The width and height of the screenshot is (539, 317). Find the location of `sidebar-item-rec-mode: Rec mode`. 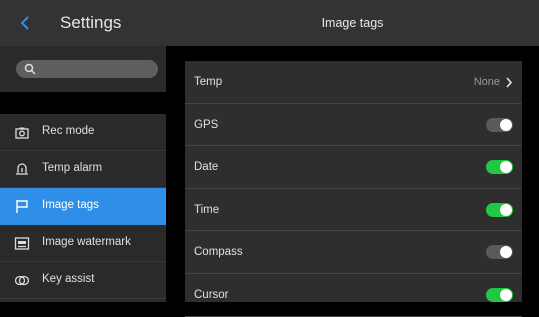

sidebar-item-rec-mode: Rec mode is located at coordinates (83, 132).